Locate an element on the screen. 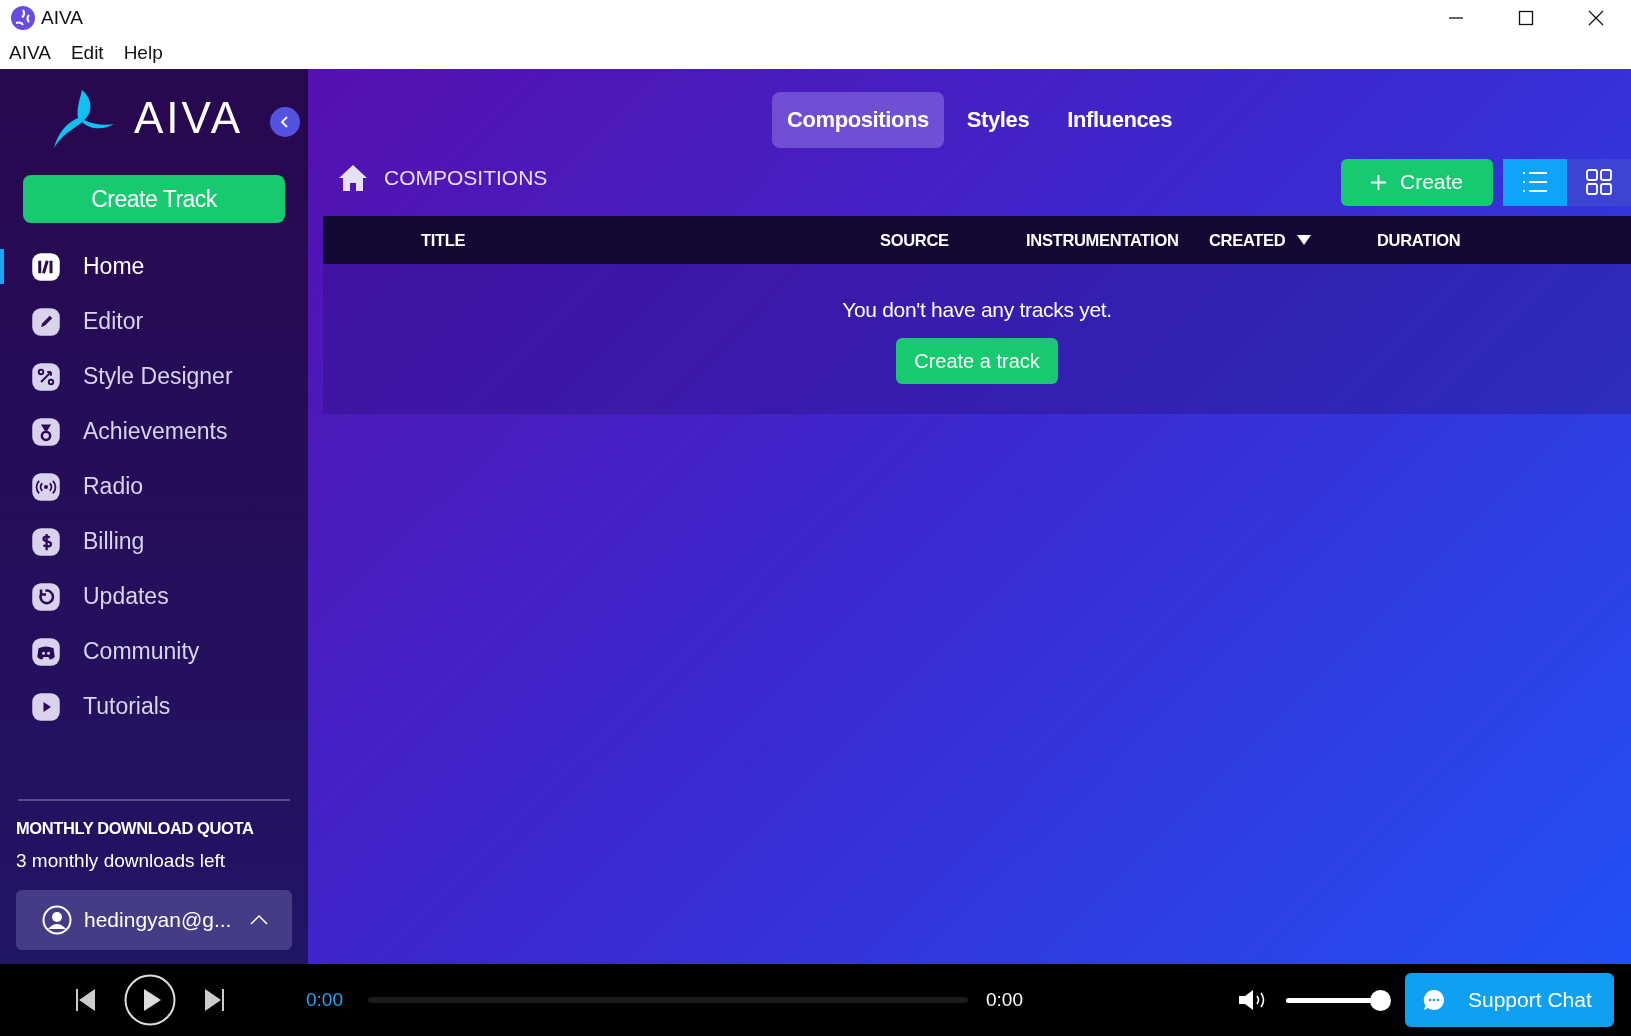  tab: Compositions is located at coordinates (857, 120).